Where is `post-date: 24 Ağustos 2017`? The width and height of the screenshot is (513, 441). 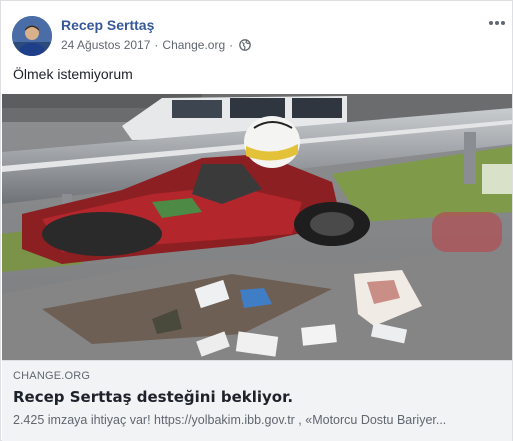 post-date: 24 Ağustos 2017 is located at coordinates (105, 45).